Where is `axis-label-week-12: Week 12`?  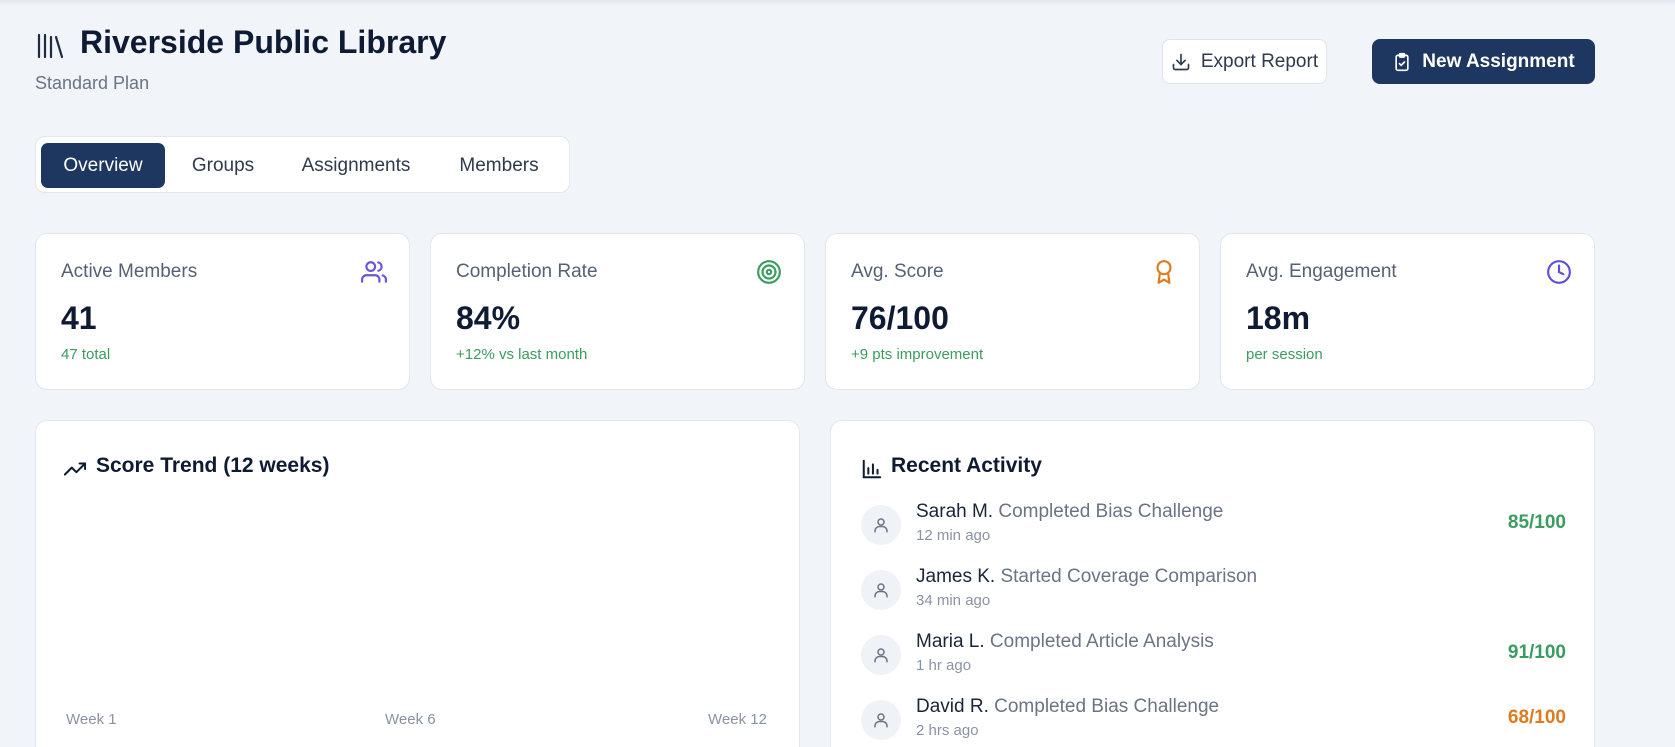
axis-label-week-12: Week 12 is located at coordinates (737, 719).